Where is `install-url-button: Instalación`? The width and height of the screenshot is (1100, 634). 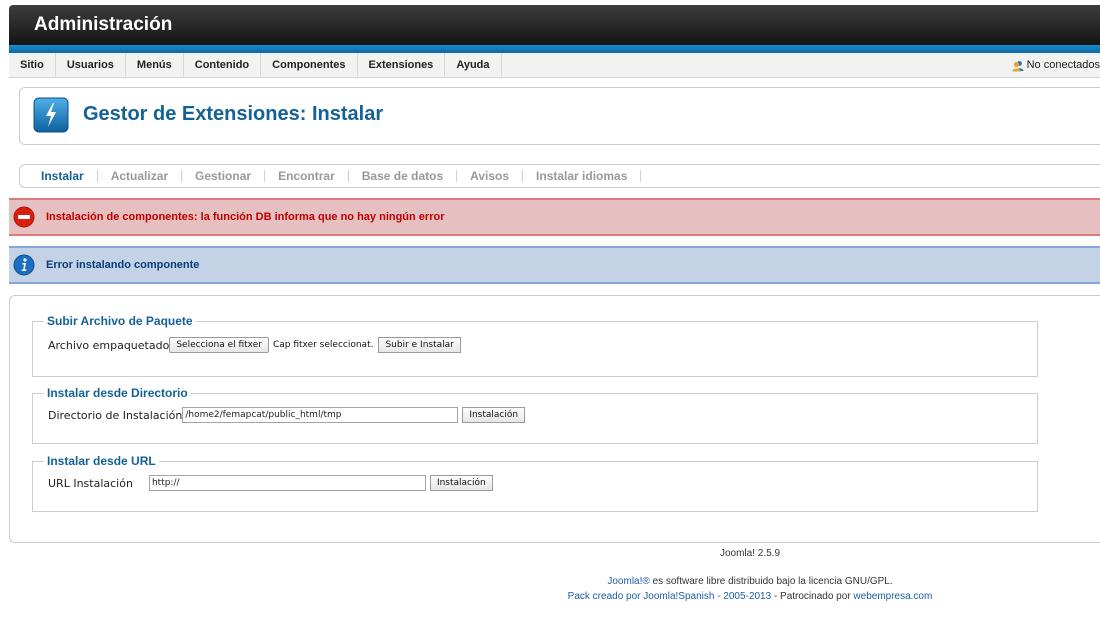 install-url-button: Instalación is located at coordinates (461, 483).